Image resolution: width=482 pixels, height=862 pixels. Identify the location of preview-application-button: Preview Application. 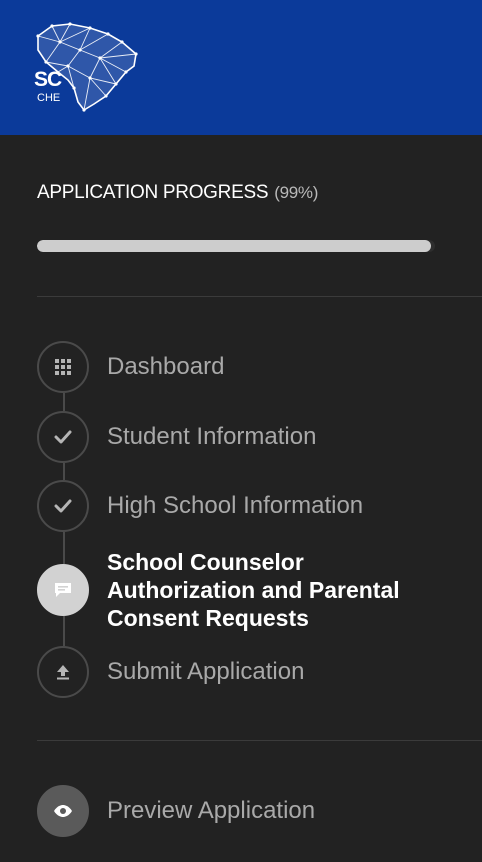
(257, 811).